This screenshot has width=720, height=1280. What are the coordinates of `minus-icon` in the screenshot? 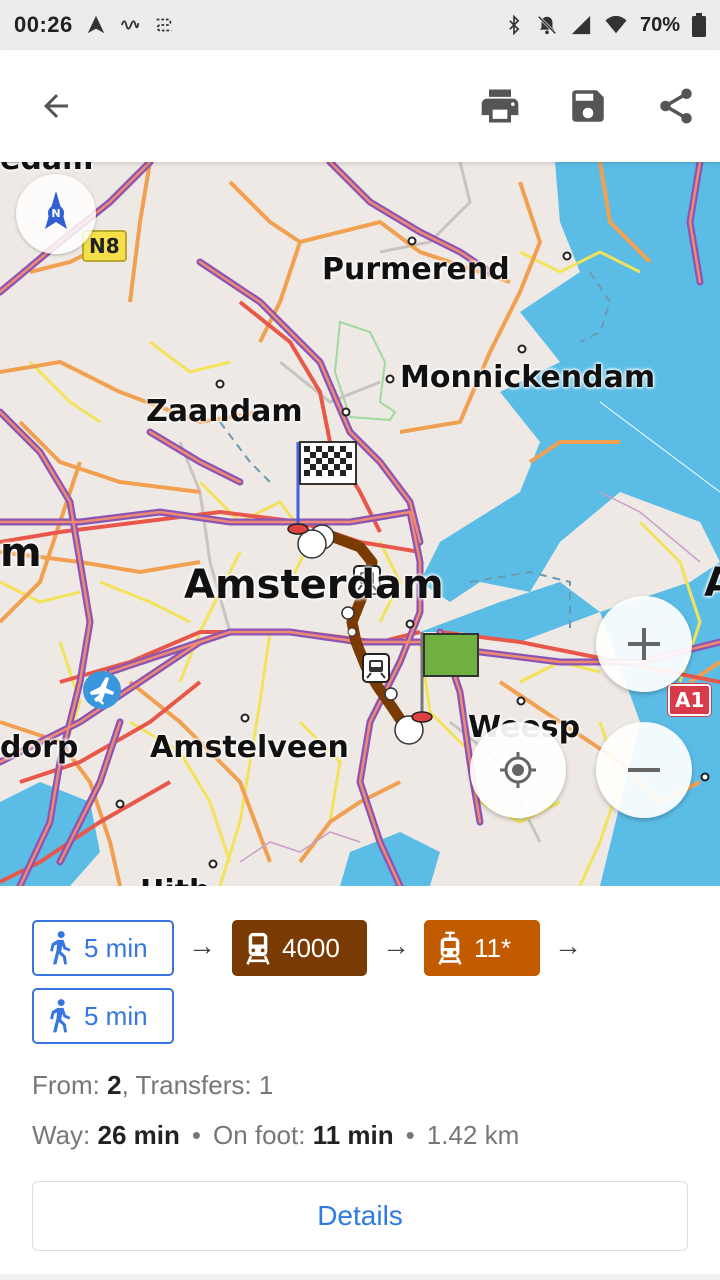 It's located at (644, 770).